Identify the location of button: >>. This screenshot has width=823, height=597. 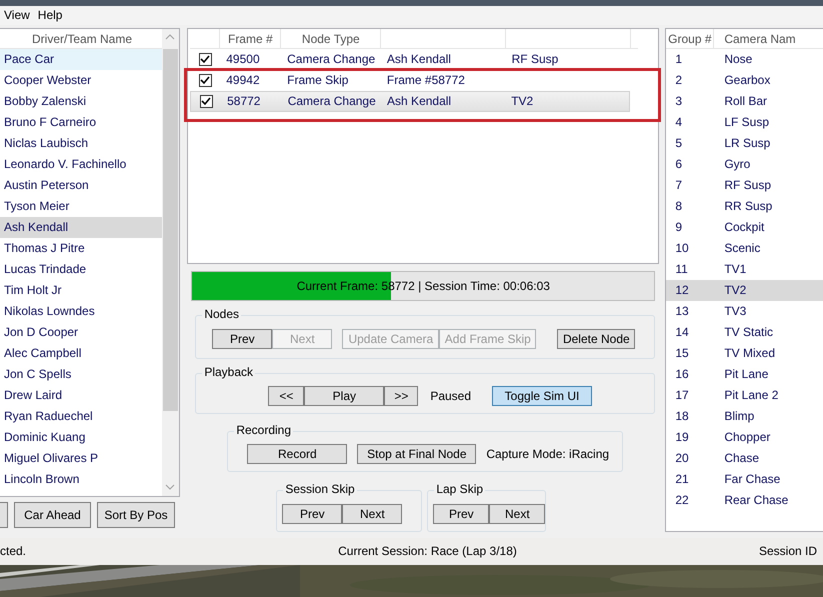
(401, 396).